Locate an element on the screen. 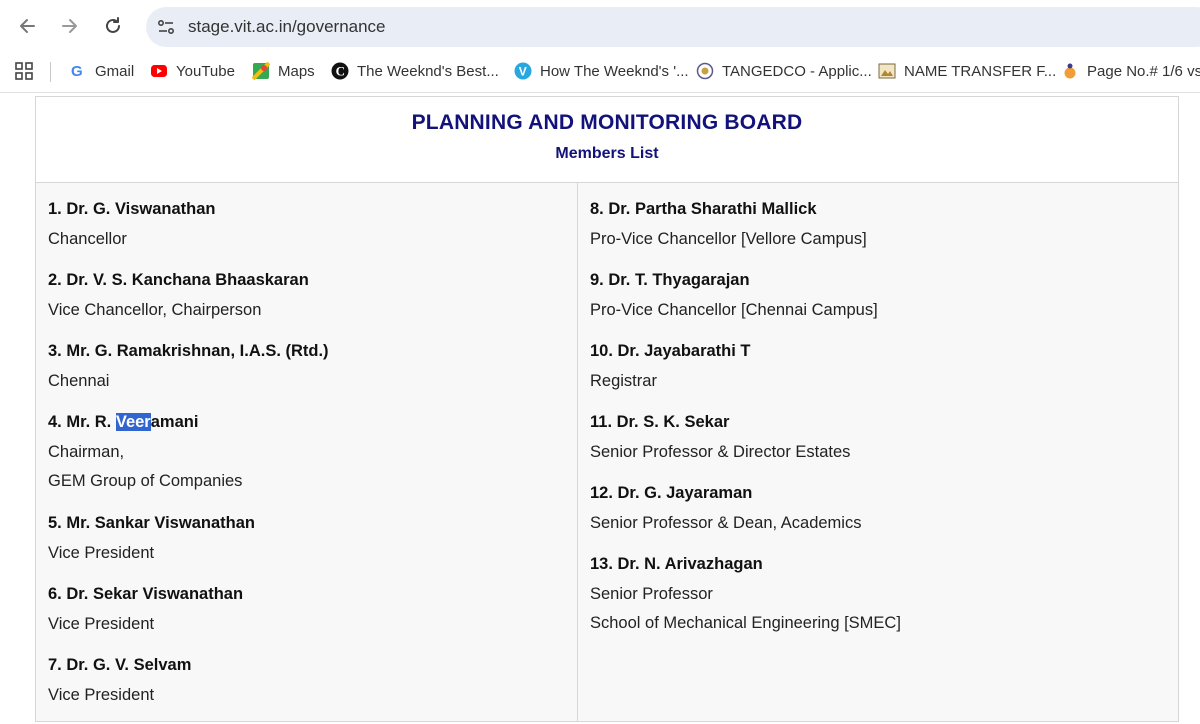 This screenshot has width=1200, height=724. youtube-icon is located at coordinates (159, 71).